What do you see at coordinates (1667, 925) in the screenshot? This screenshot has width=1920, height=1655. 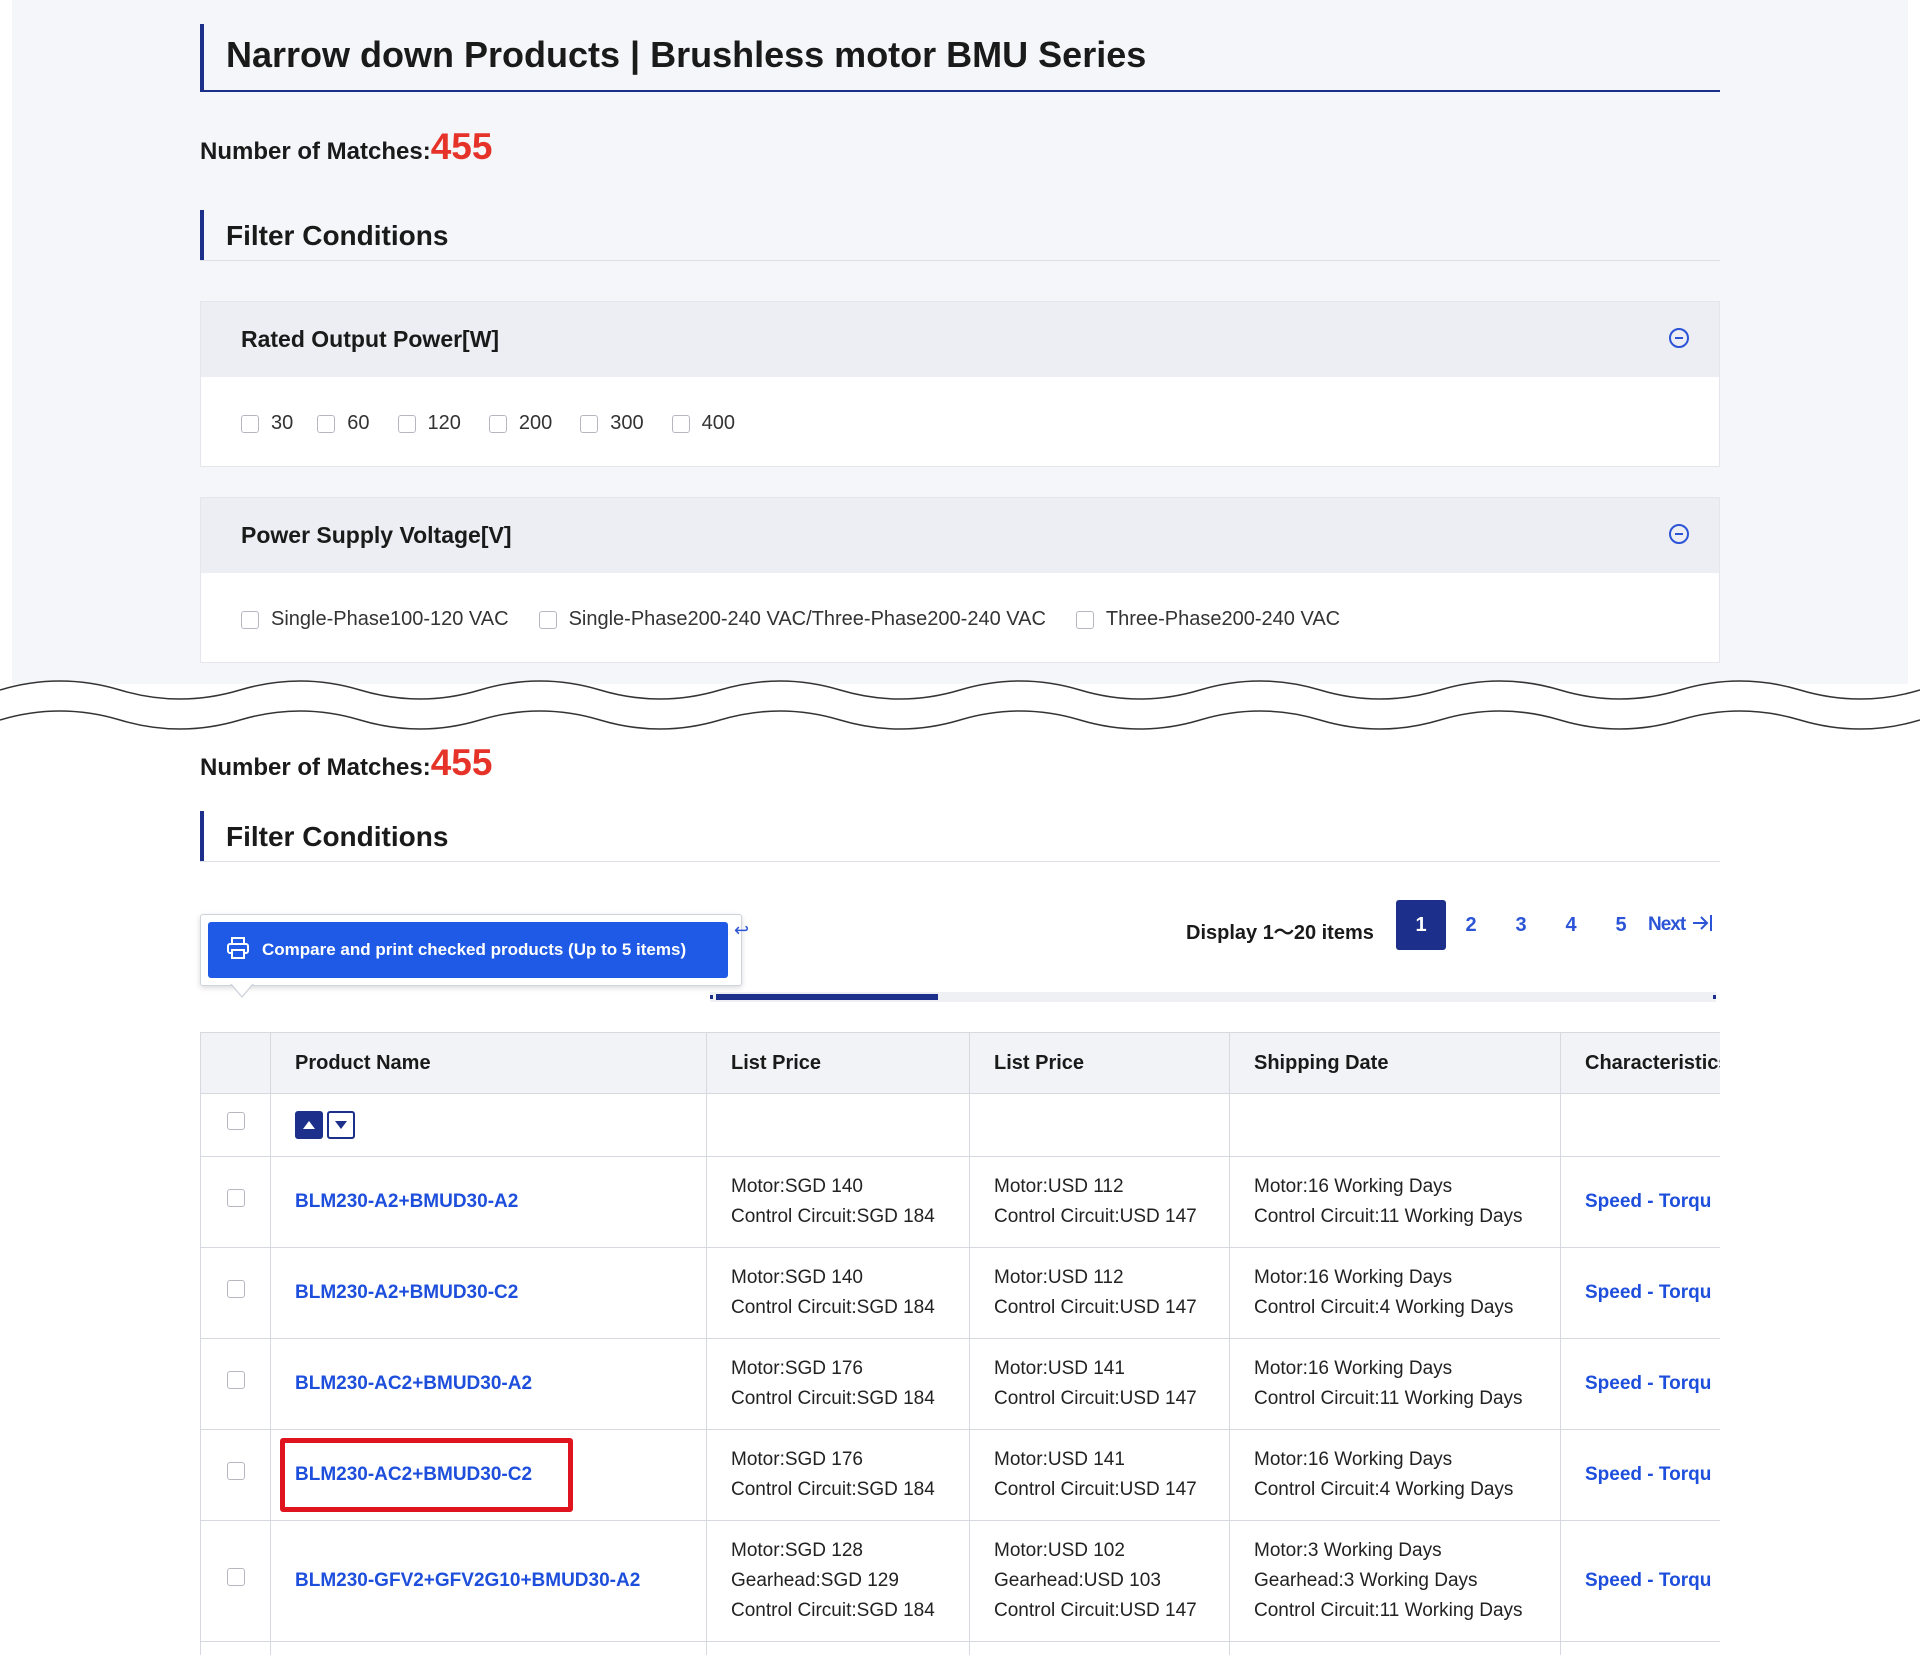 I see `next-page-link: Next` at bounding box center [1667, 925].